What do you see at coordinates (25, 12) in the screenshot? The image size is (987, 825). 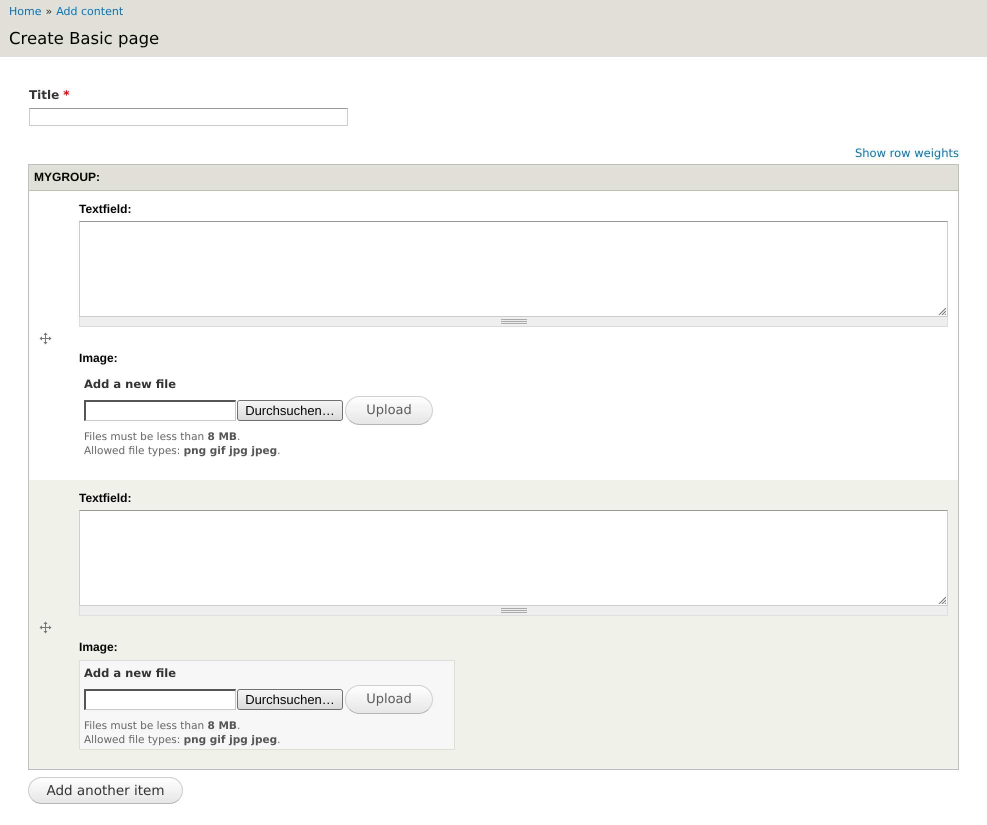 I see `breadcrumb-link: Home` at bounding box center [25, 12].